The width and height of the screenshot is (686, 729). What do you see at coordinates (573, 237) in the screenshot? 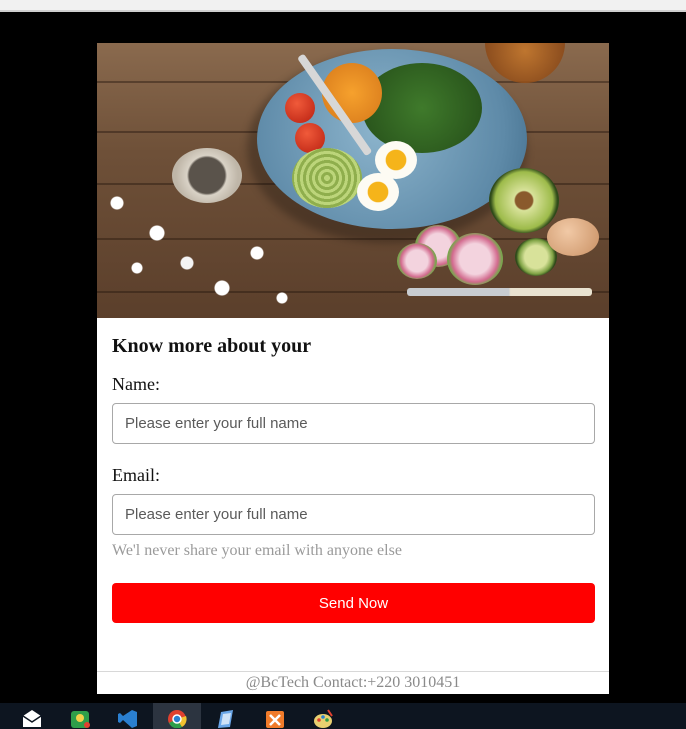
I see `brown-egg` at bounding box center [573, 237].